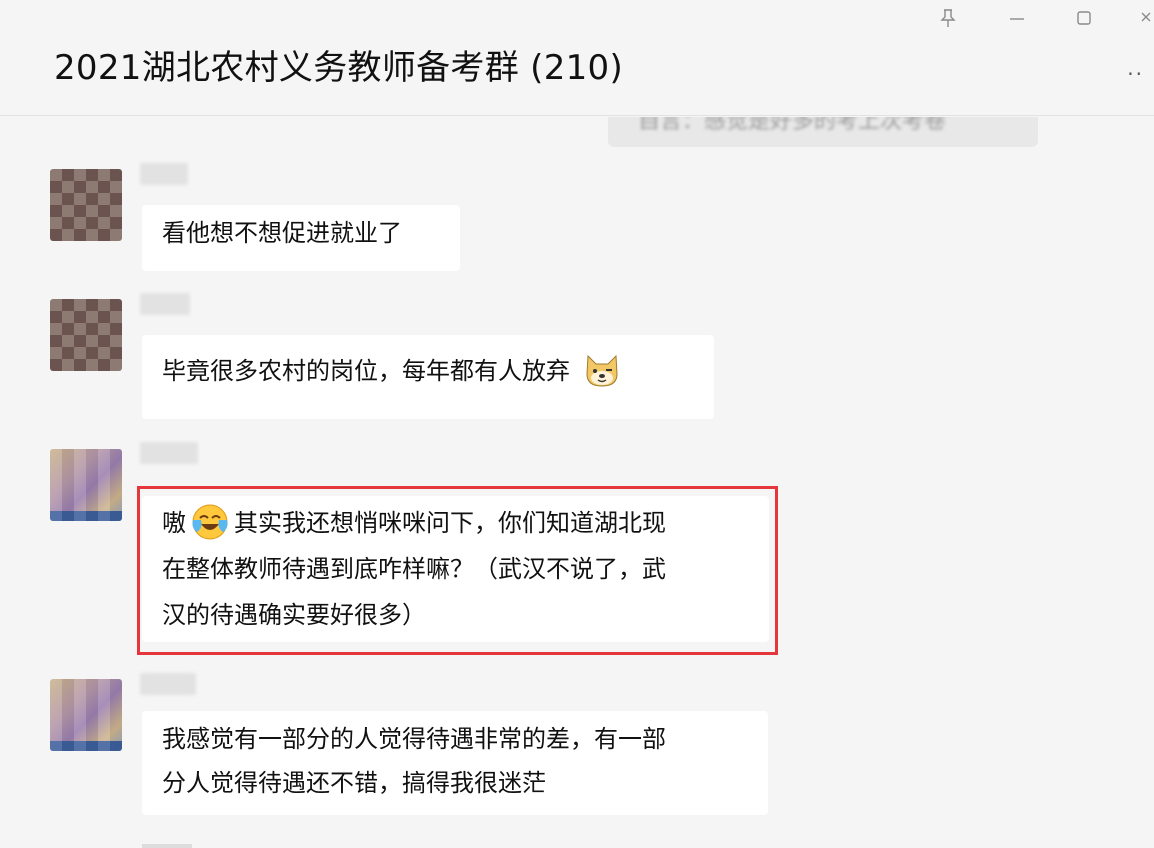  I want to click on message-text: 我感觉有一部分的人觉得待遇非常的差，有一部, so click(414, 739).